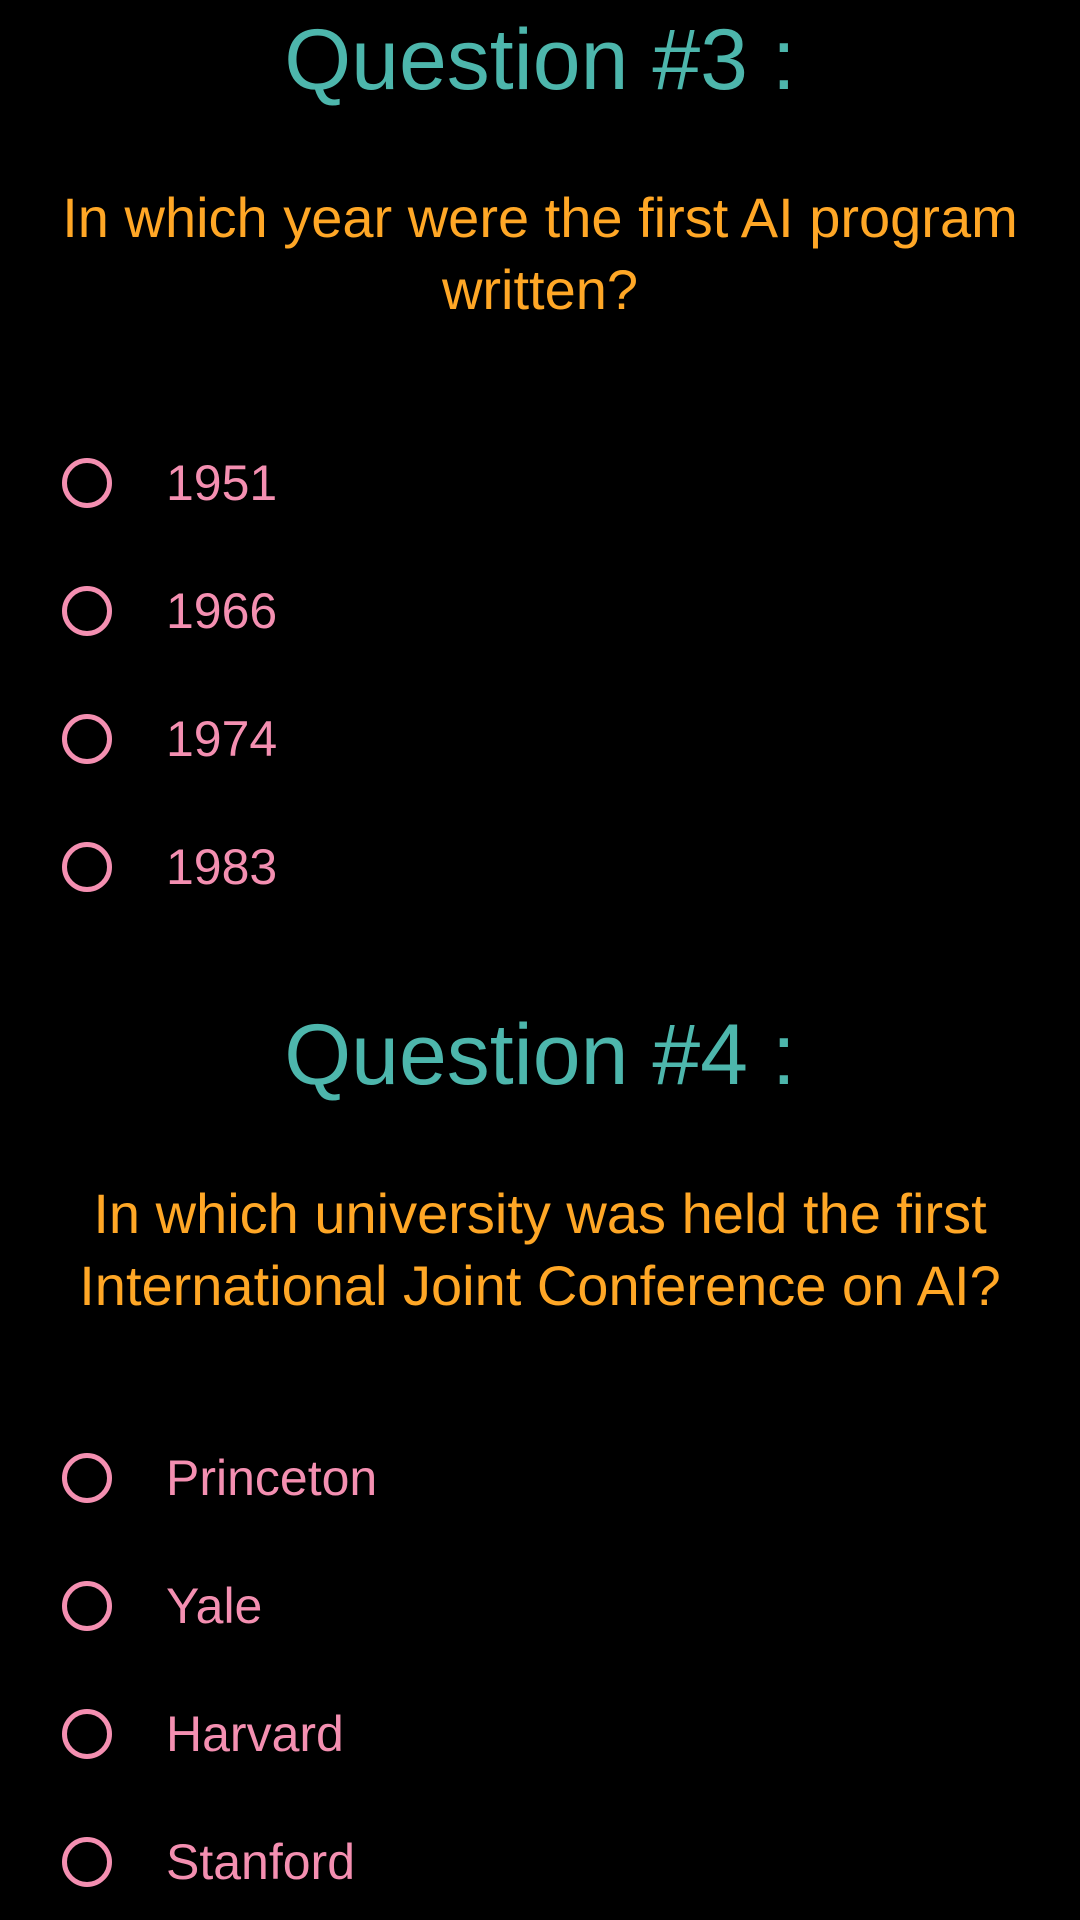  What do you see at coordinates (508, 611) in the screenshot?
I see `question-3-option-2: 1966` at bounding box center [508, 611].